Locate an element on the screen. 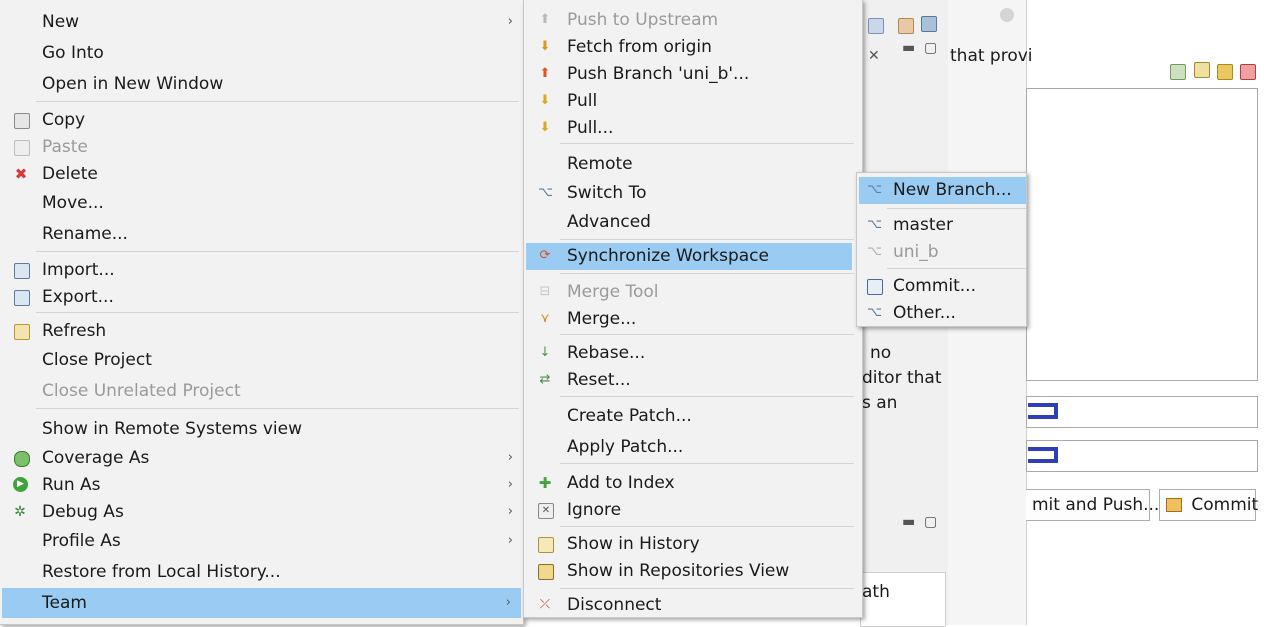 This screenshot has width=1269, height=627. minimize-icon: ▬ is located at coordinates (908, 48).